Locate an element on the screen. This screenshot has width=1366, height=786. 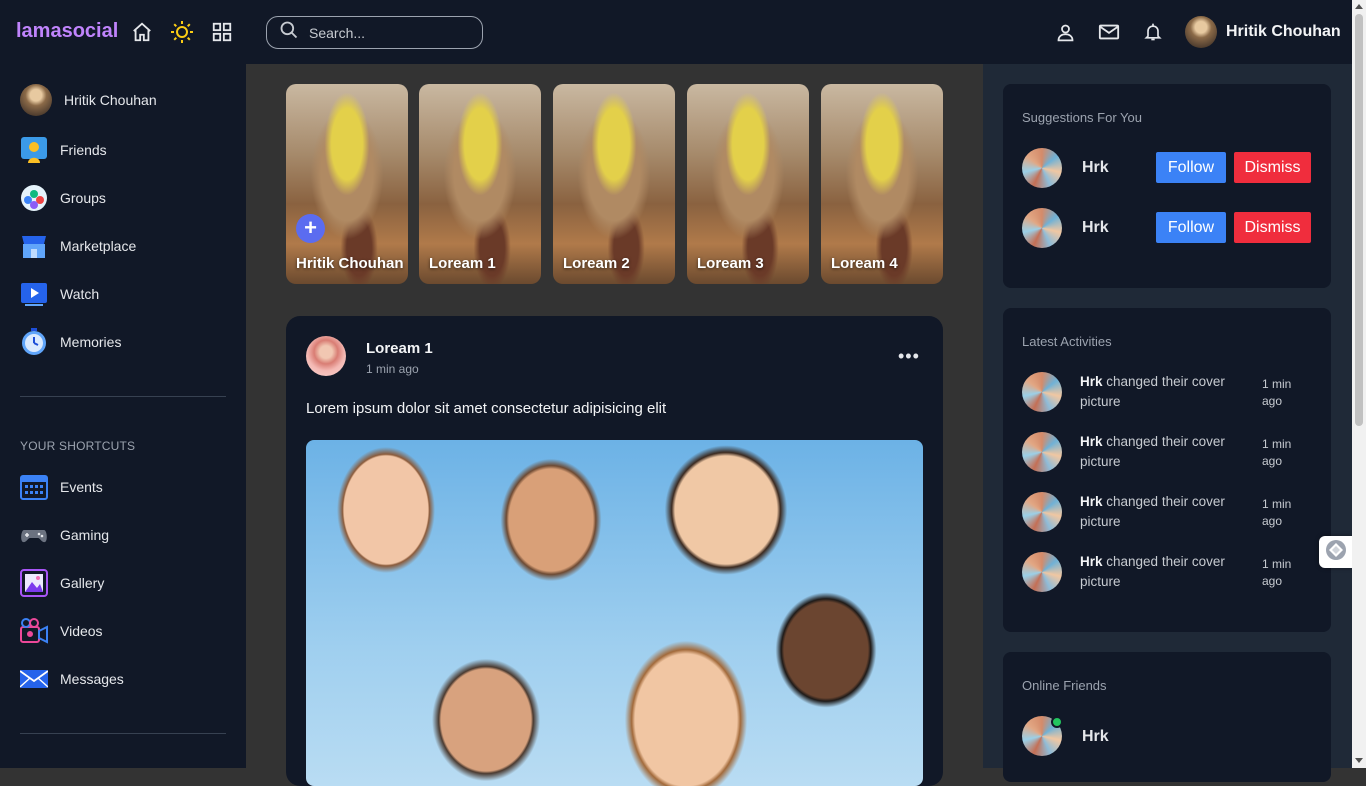
app-logo: lamasocial is located at coordinates (67, 31).